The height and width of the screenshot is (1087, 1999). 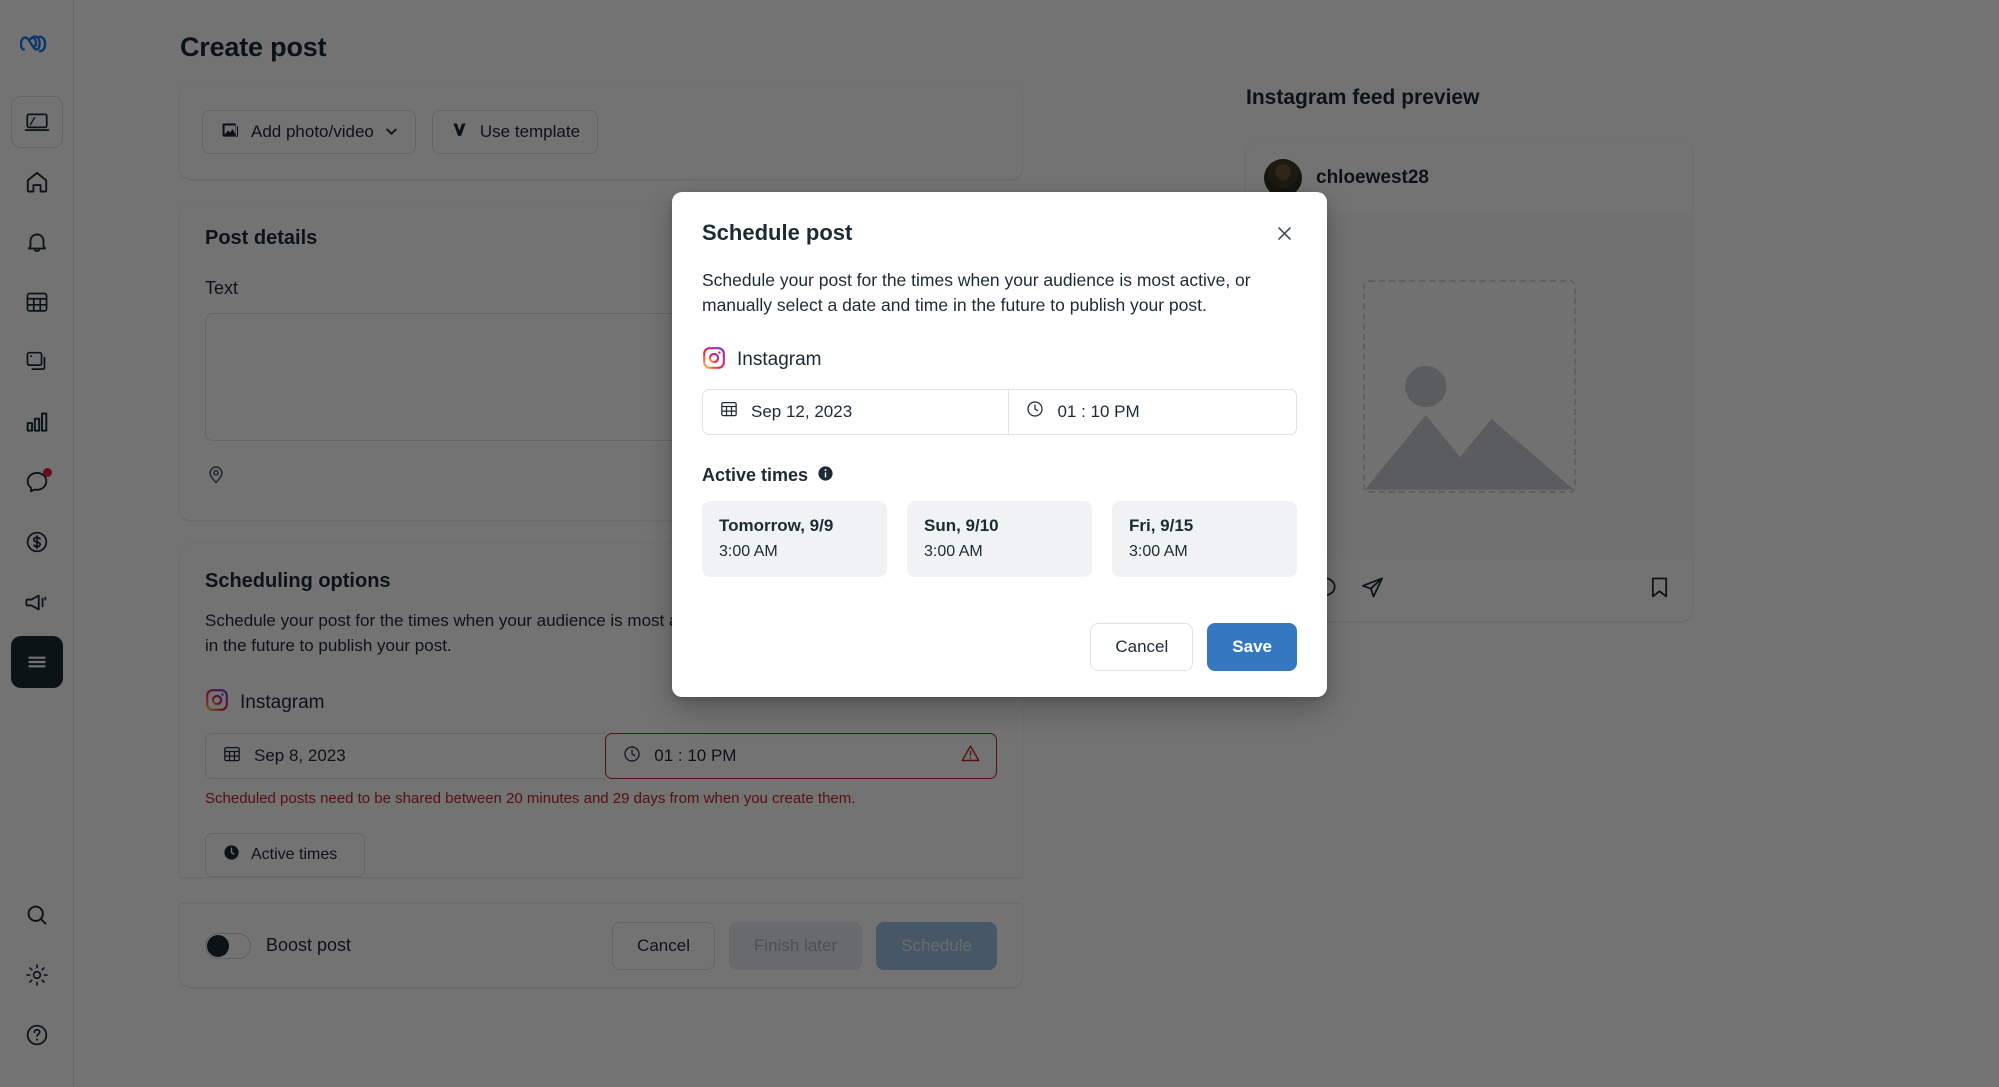 I want to click on instagram-icon, so click(x=714, y=360).